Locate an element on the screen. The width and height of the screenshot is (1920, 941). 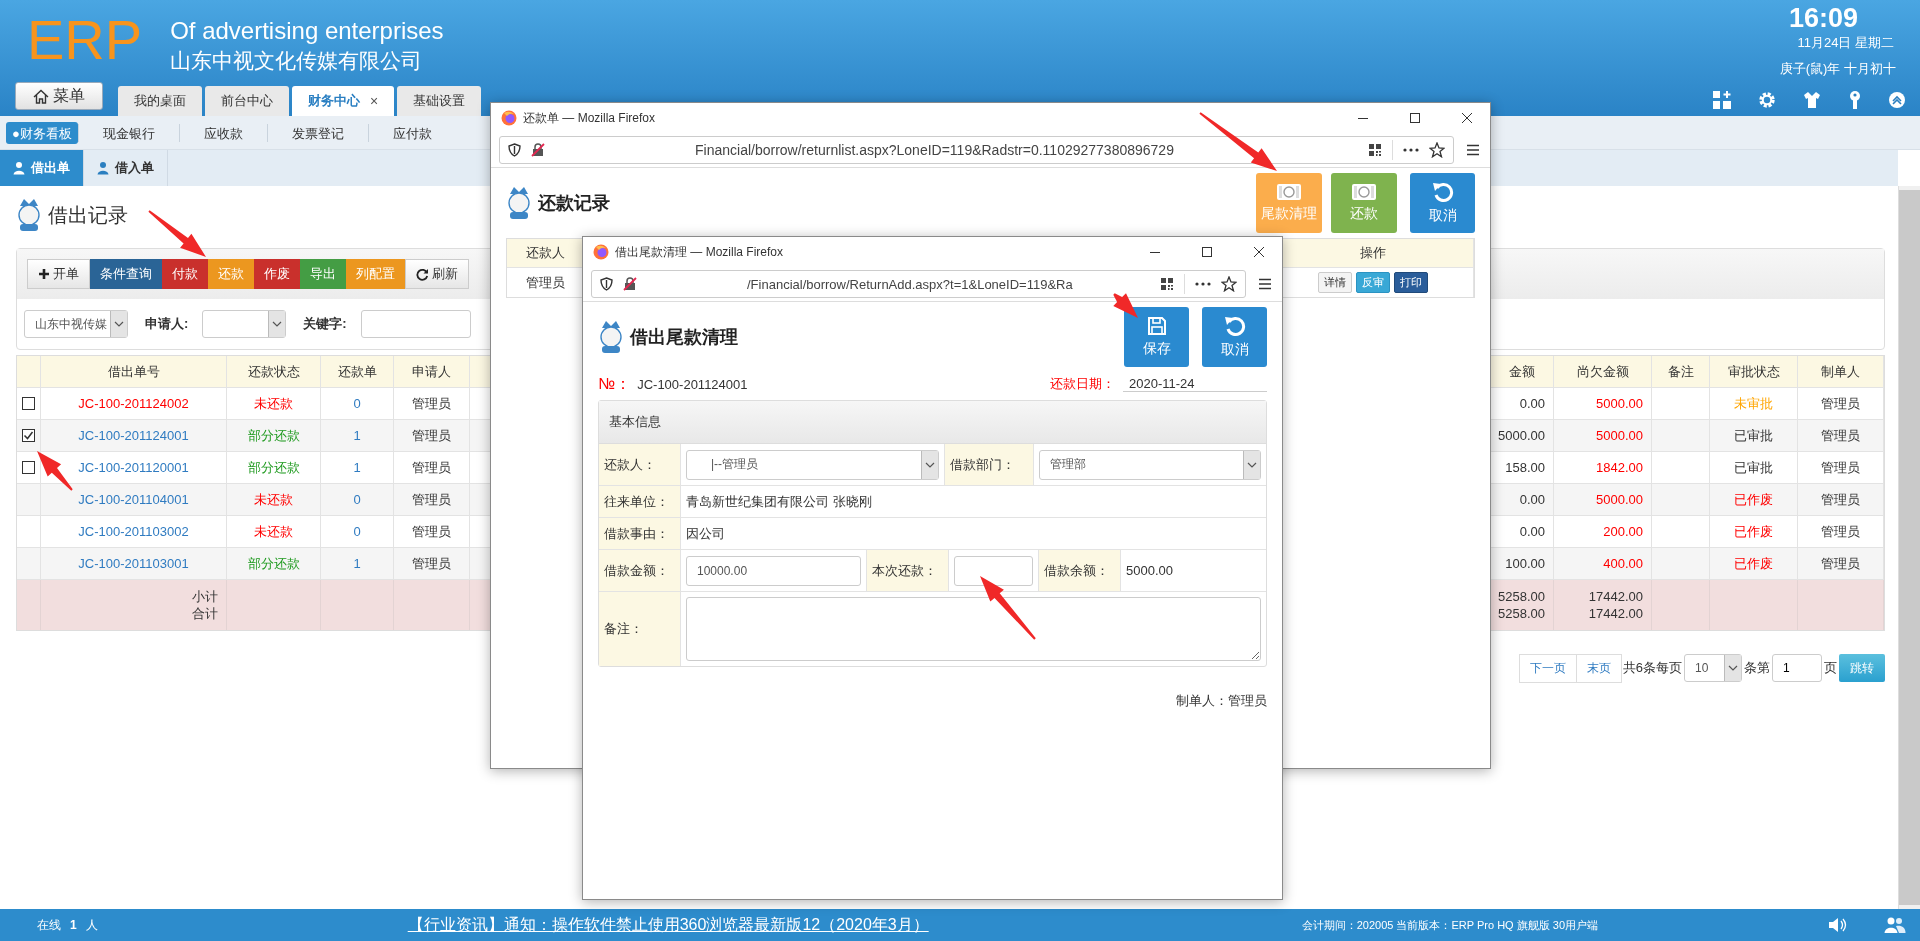
company-name-en: Of advertising enterprises is located at coordinates (307, 31).